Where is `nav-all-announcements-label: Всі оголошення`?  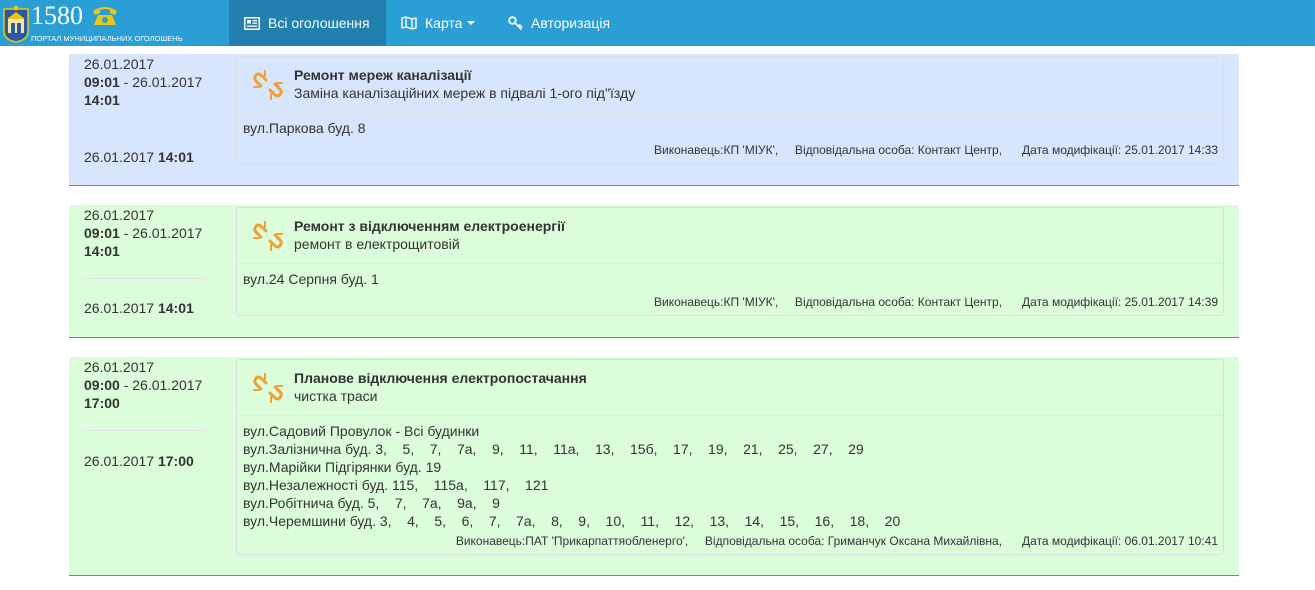 nav-all-announcements-label: Всі оголошення is located at coordinates (319, 23).